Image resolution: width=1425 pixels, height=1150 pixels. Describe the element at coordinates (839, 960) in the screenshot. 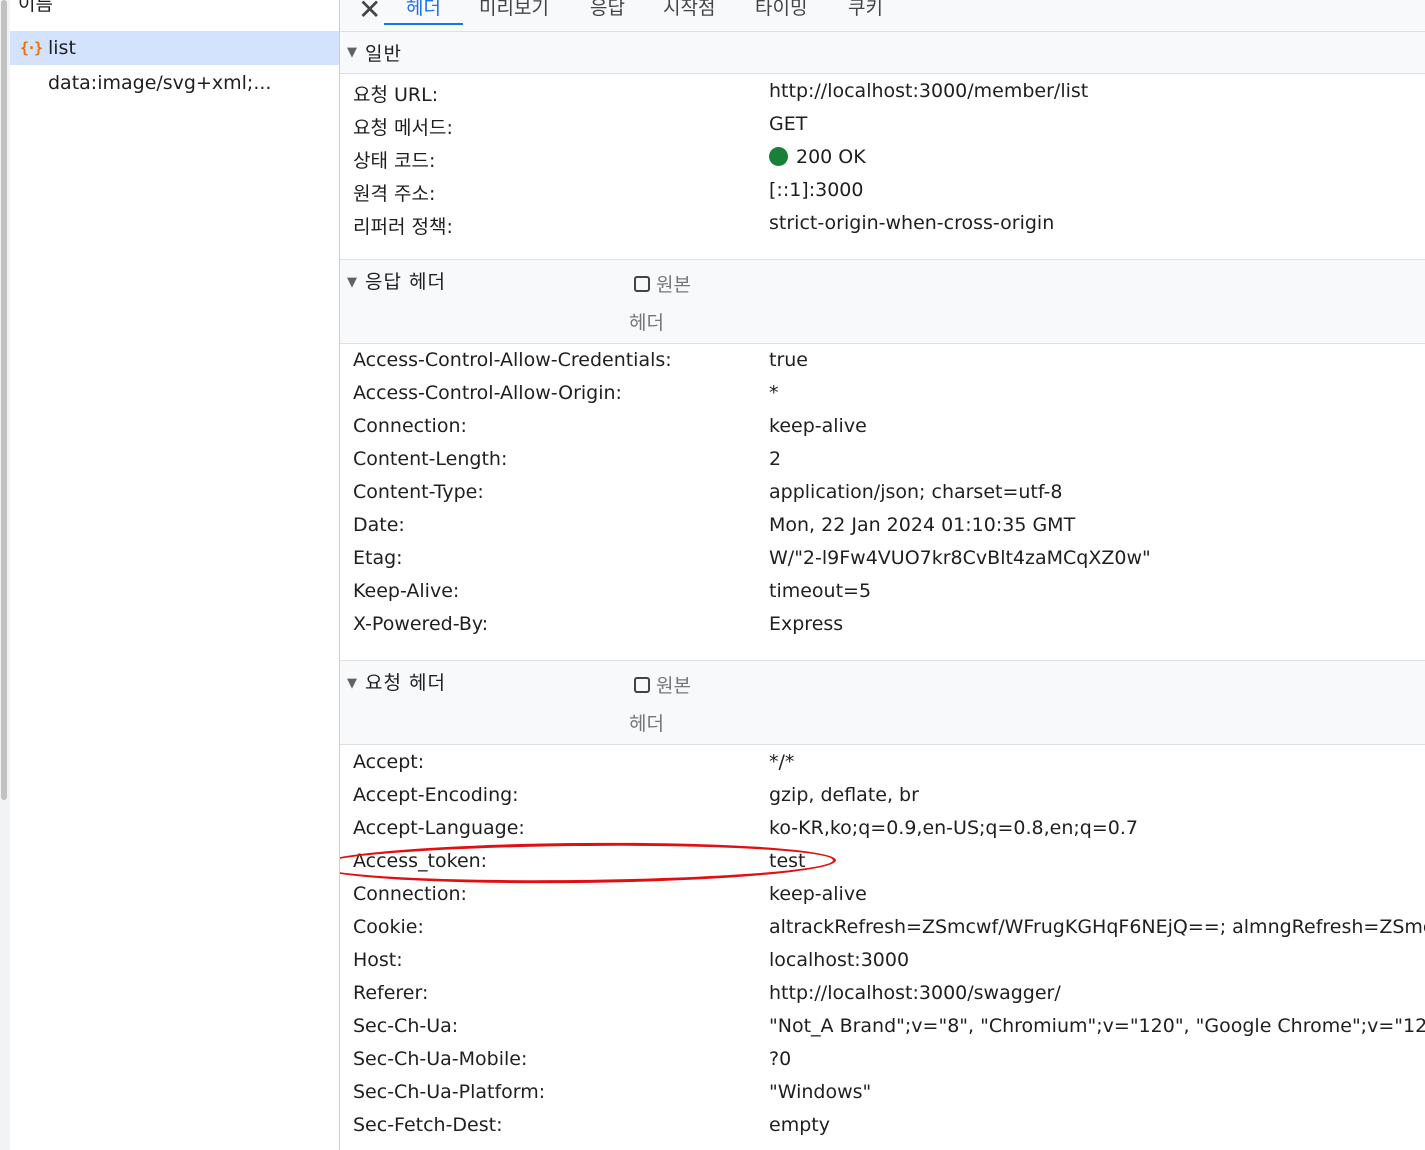

I see `header-value: localhost:3000` at that location.